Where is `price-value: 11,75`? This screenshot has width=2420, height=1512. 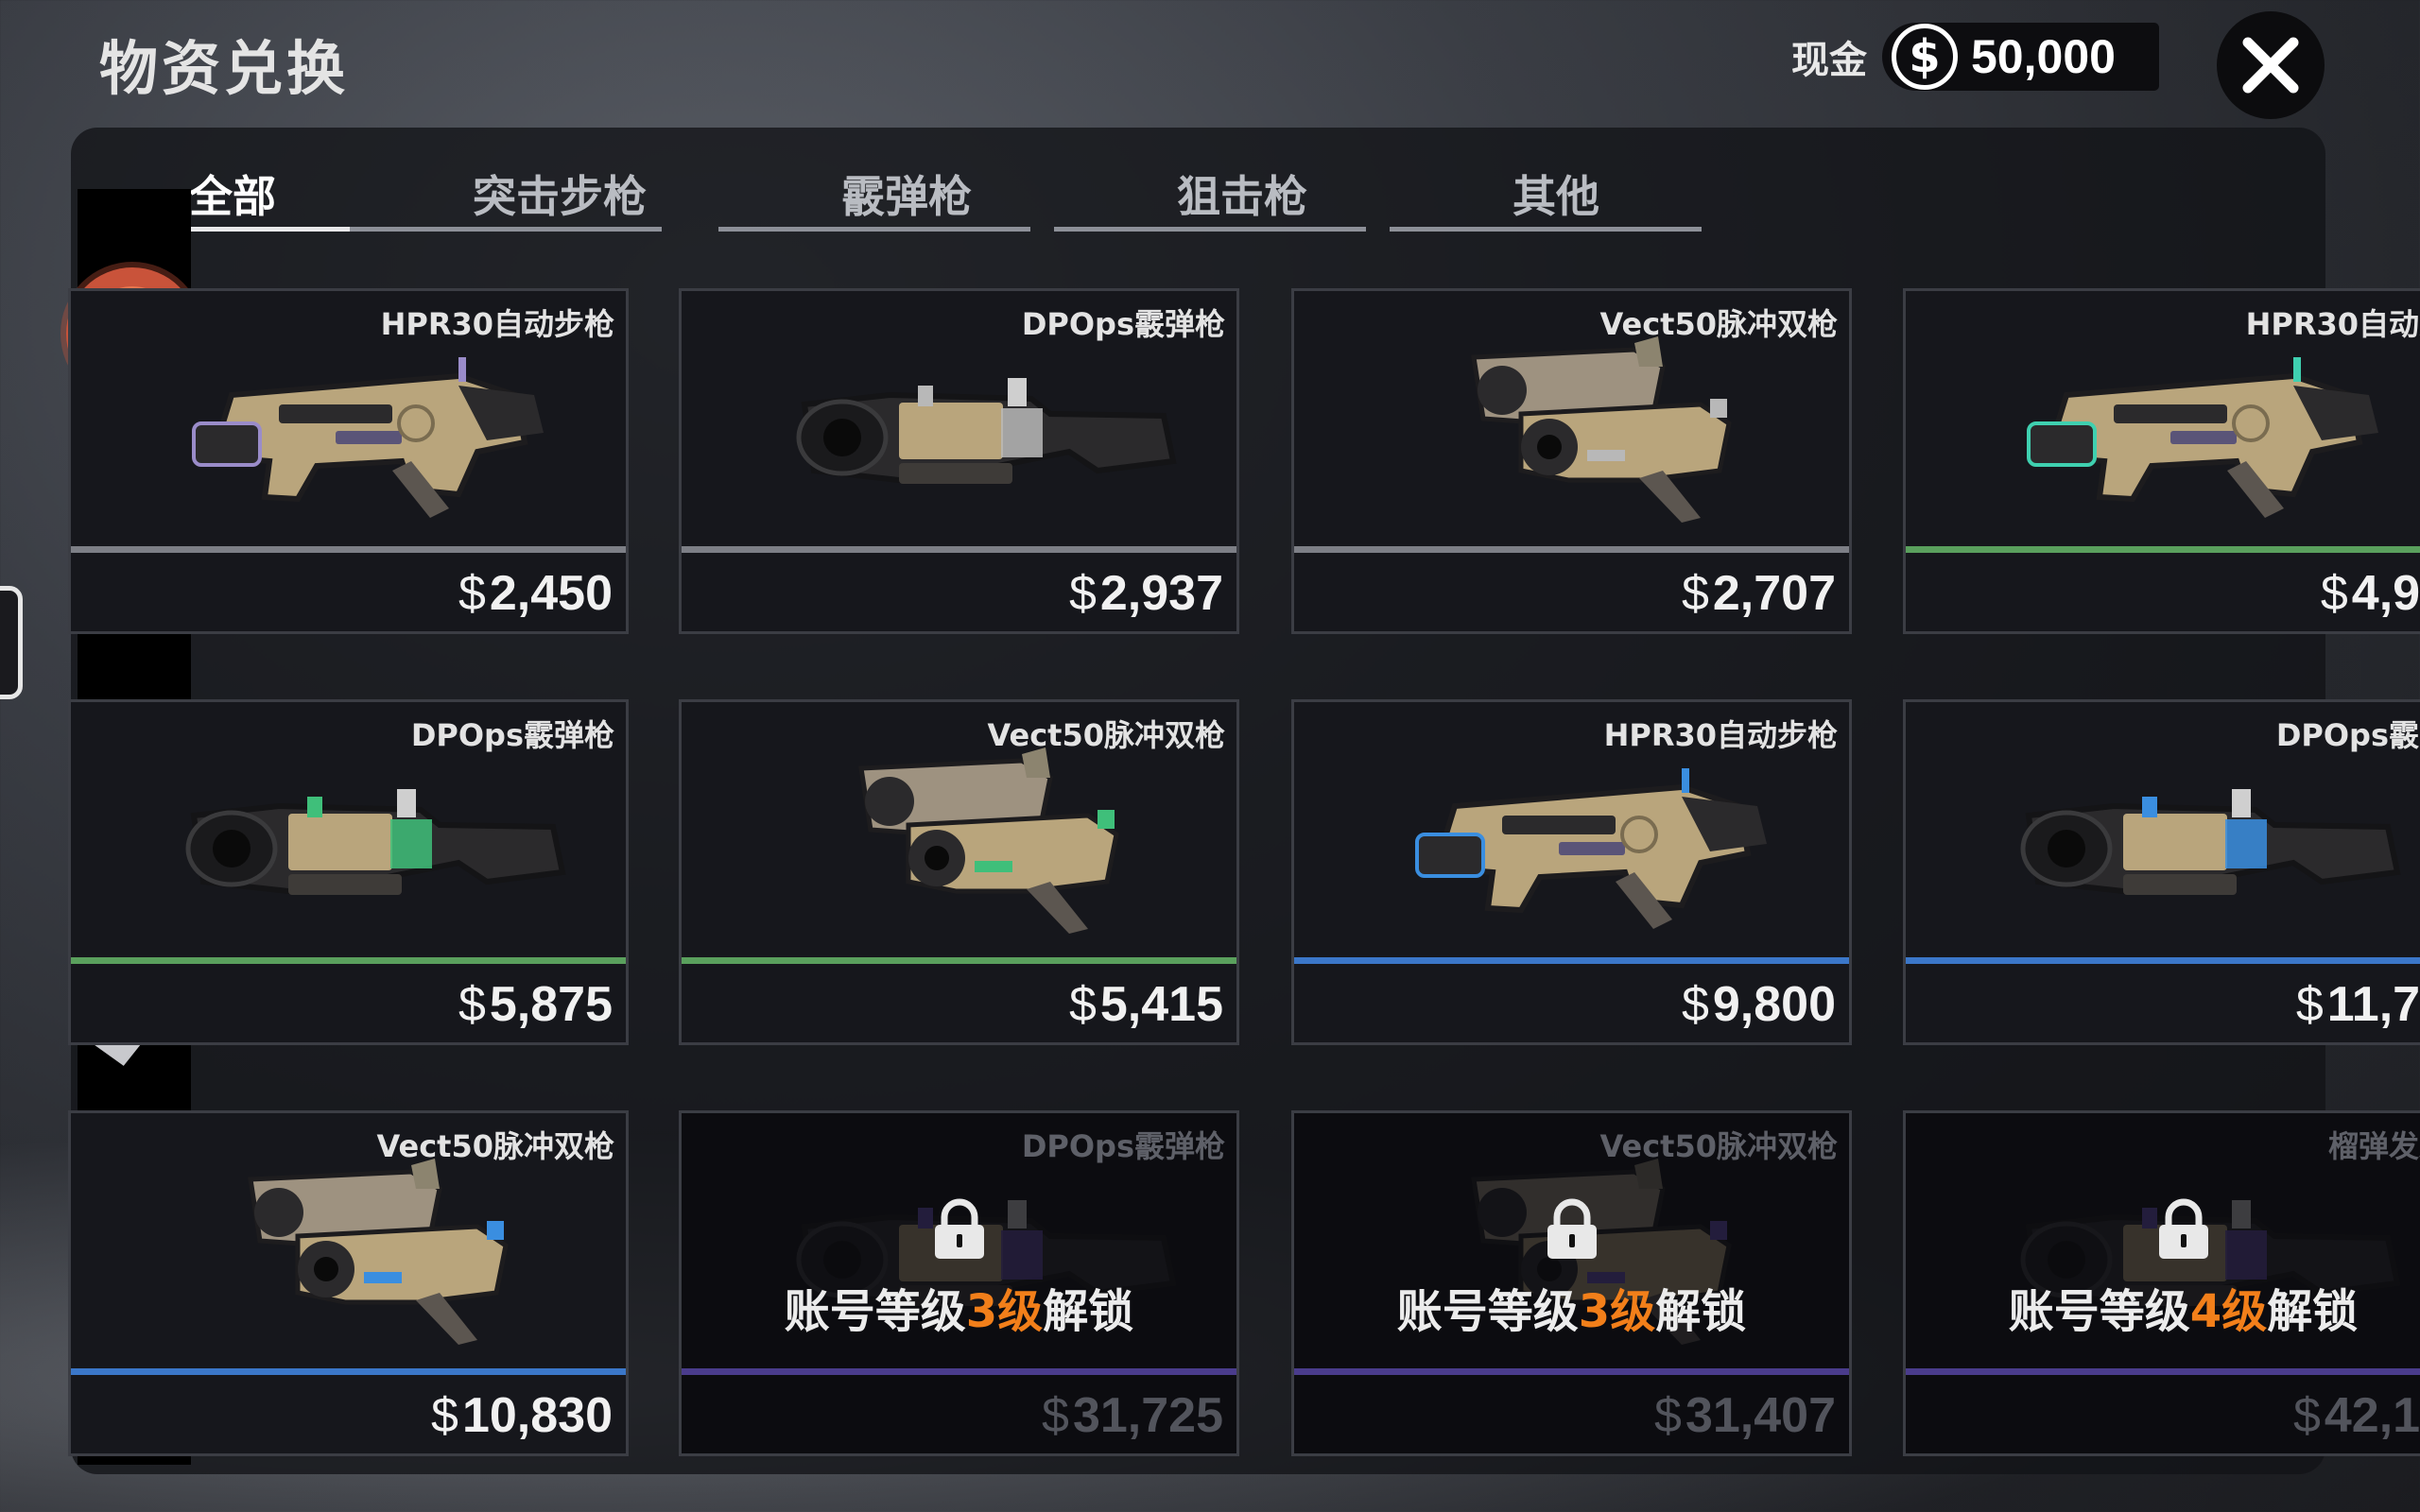 price-value: 11,75 is located at coordinates (2373, 1004).